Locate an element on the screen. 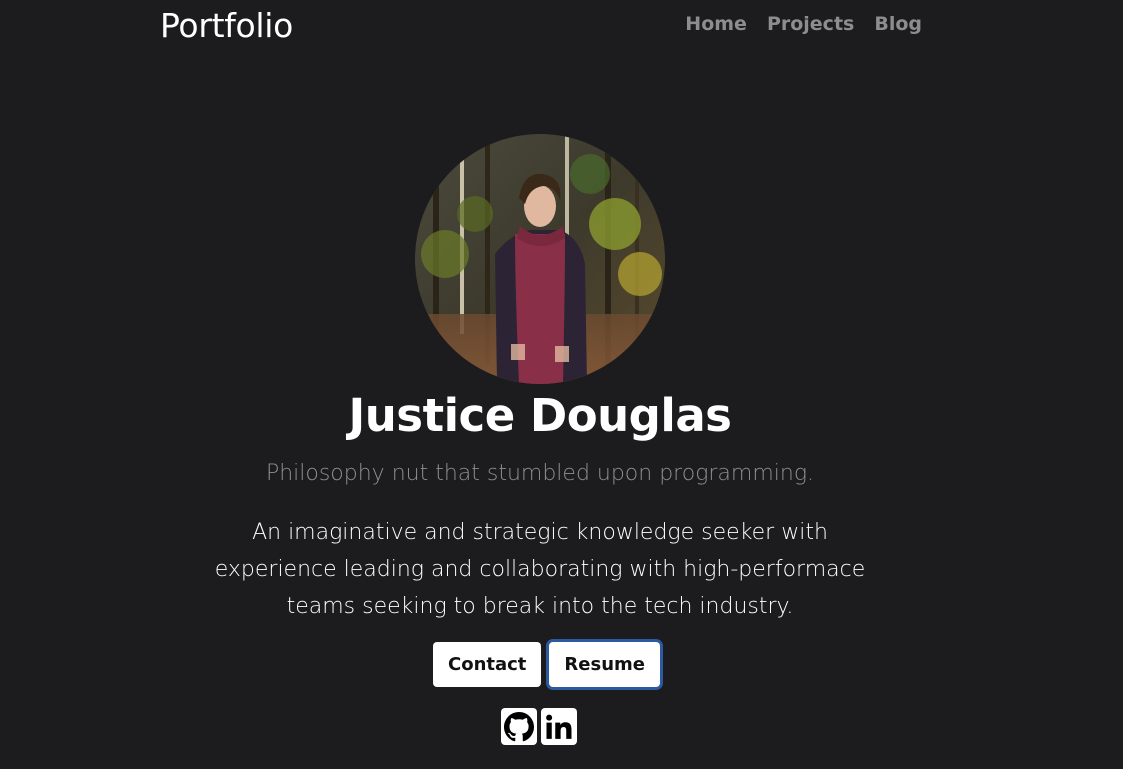 This screenshot has width=1123, height=769. nav-link-home: Home is located at coordinates (716, 24).